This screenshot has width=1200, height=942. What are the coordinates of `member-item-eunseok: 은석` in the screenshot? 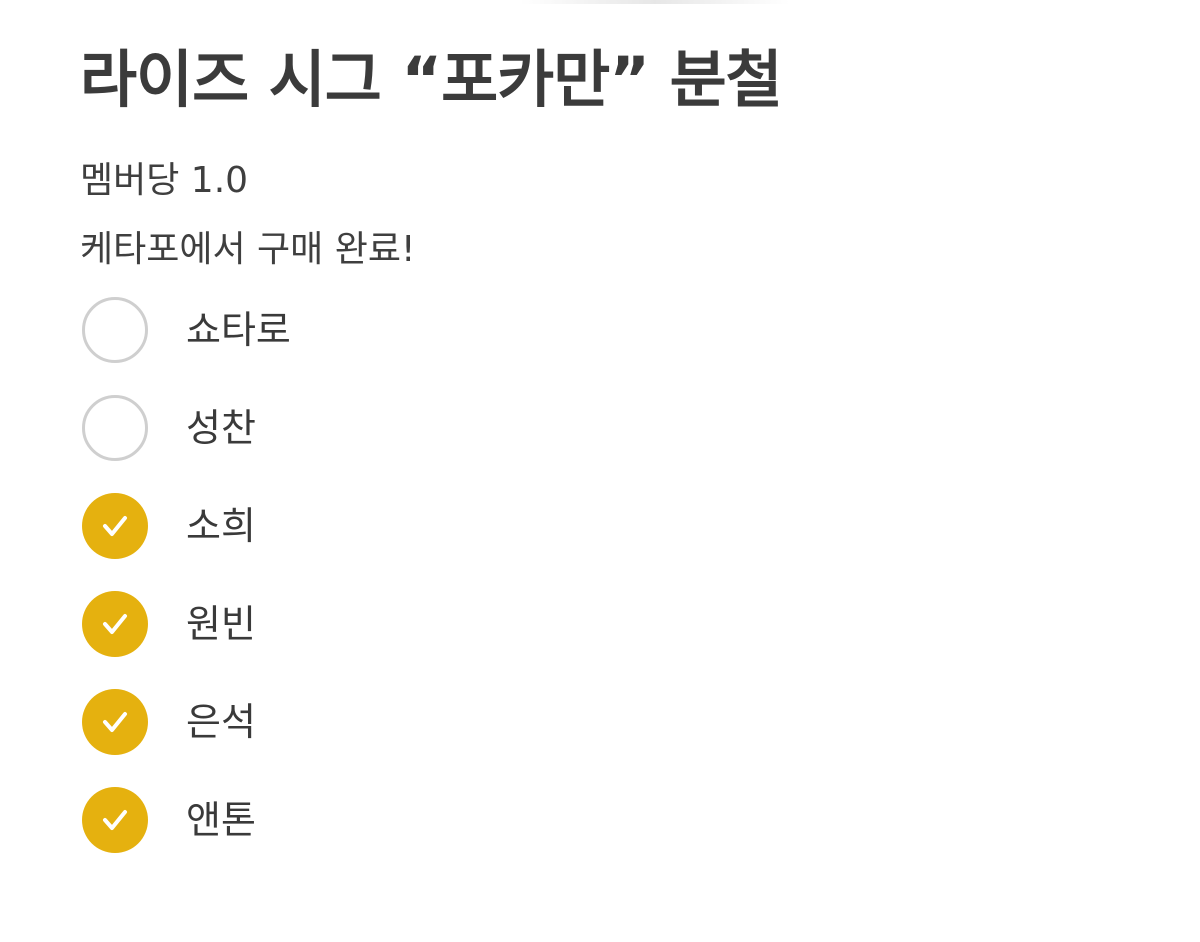 It's located at (186, 722).